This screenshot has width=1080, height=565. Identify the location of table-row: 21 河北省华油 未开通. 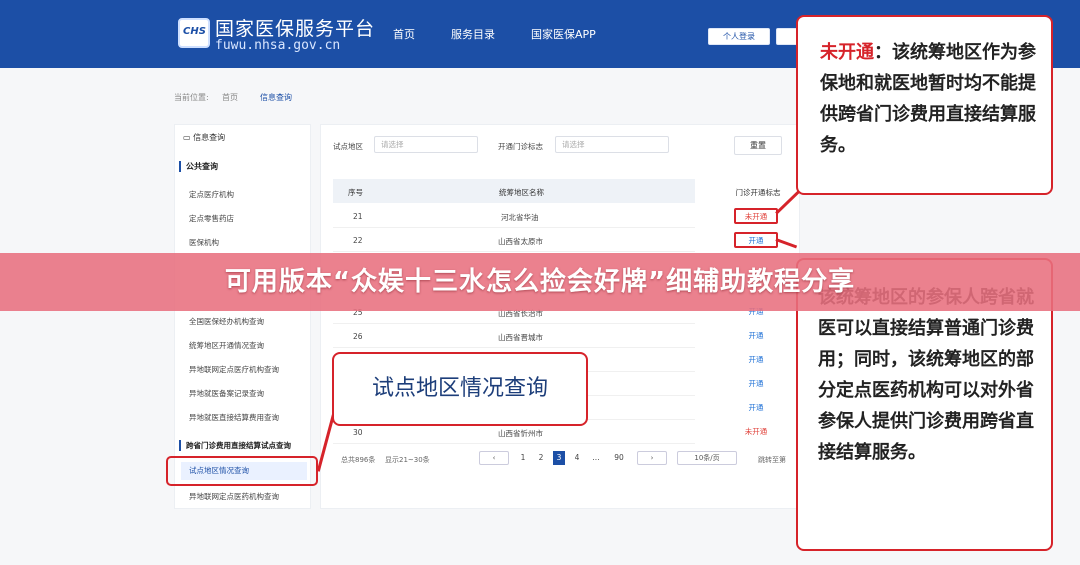
(555, 216).